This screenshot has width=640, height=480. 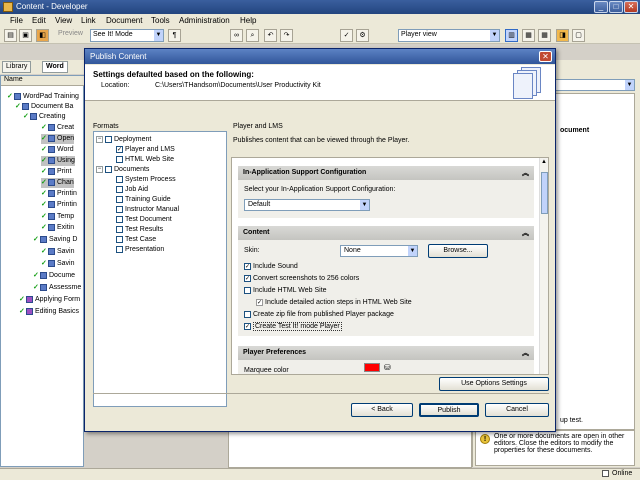 What do you see at coordinates (528, 35) in the screenshot?
I see `panes-icon: ▦` at bounding box center [528, 35].